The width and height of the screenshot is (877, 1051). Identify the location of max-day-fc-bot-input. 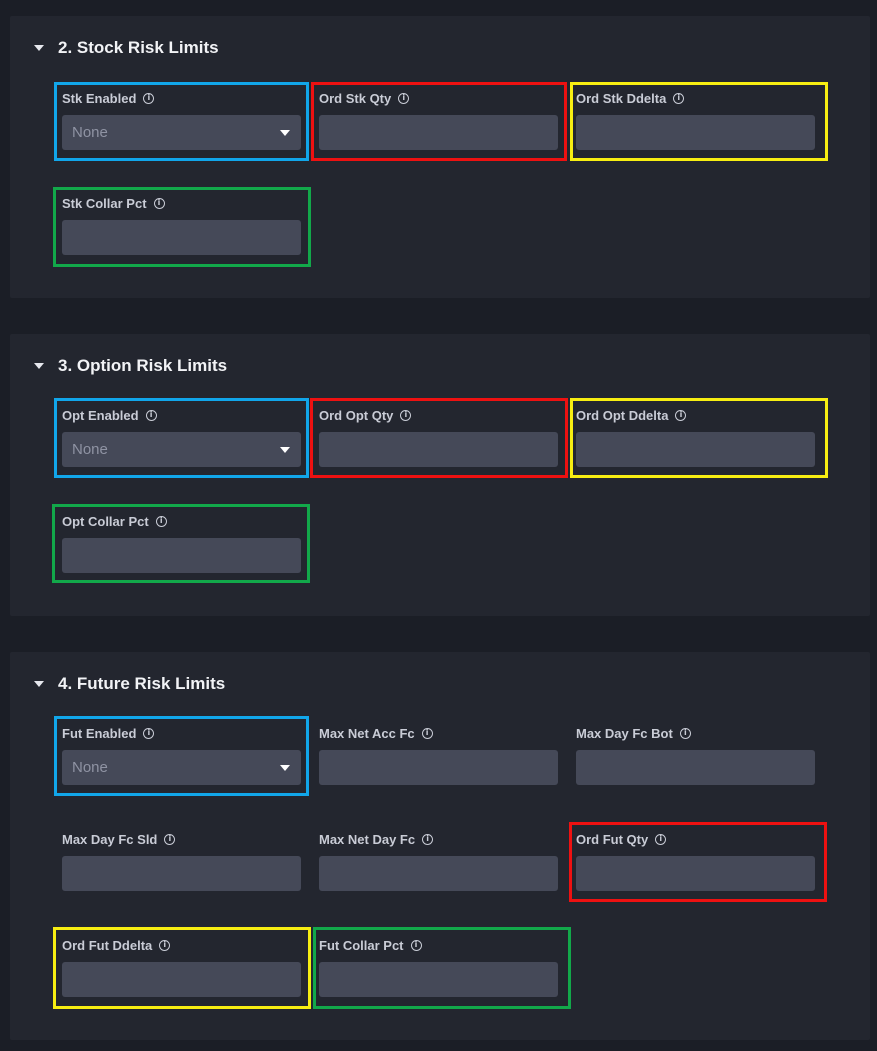
(695, 767).